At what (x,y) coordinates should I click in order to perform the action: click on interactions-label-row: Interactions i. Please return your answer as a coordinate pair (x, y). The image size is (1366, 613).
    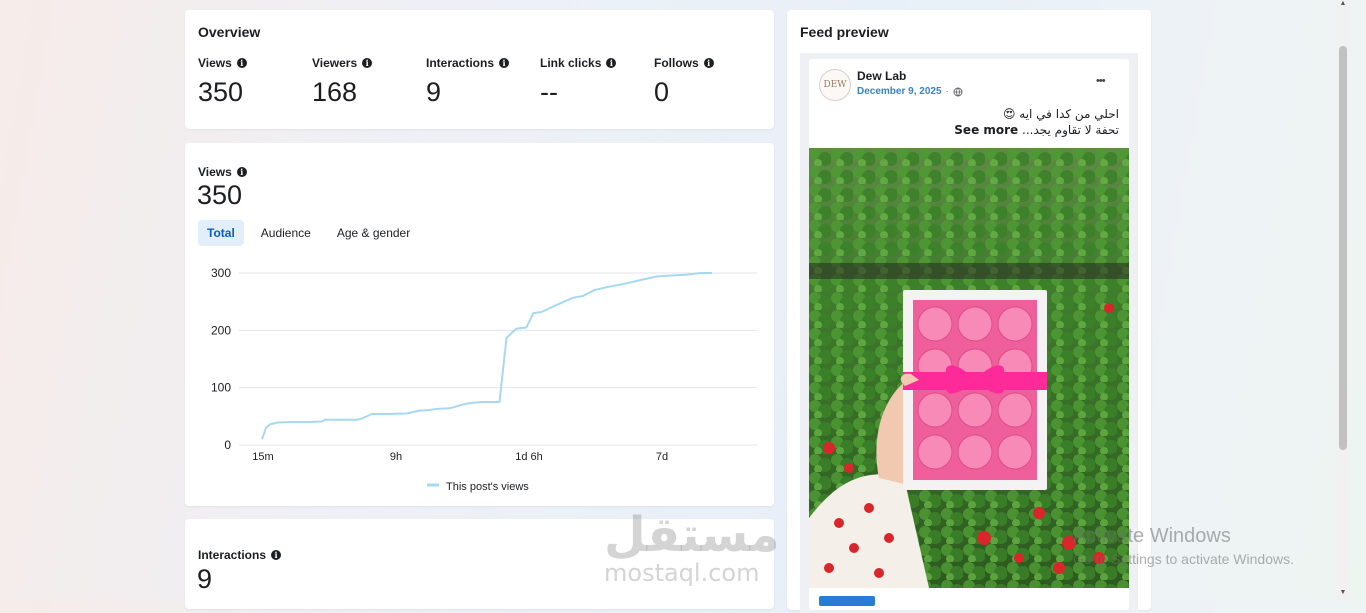
    Looking at the image, I should click on (240, 555).